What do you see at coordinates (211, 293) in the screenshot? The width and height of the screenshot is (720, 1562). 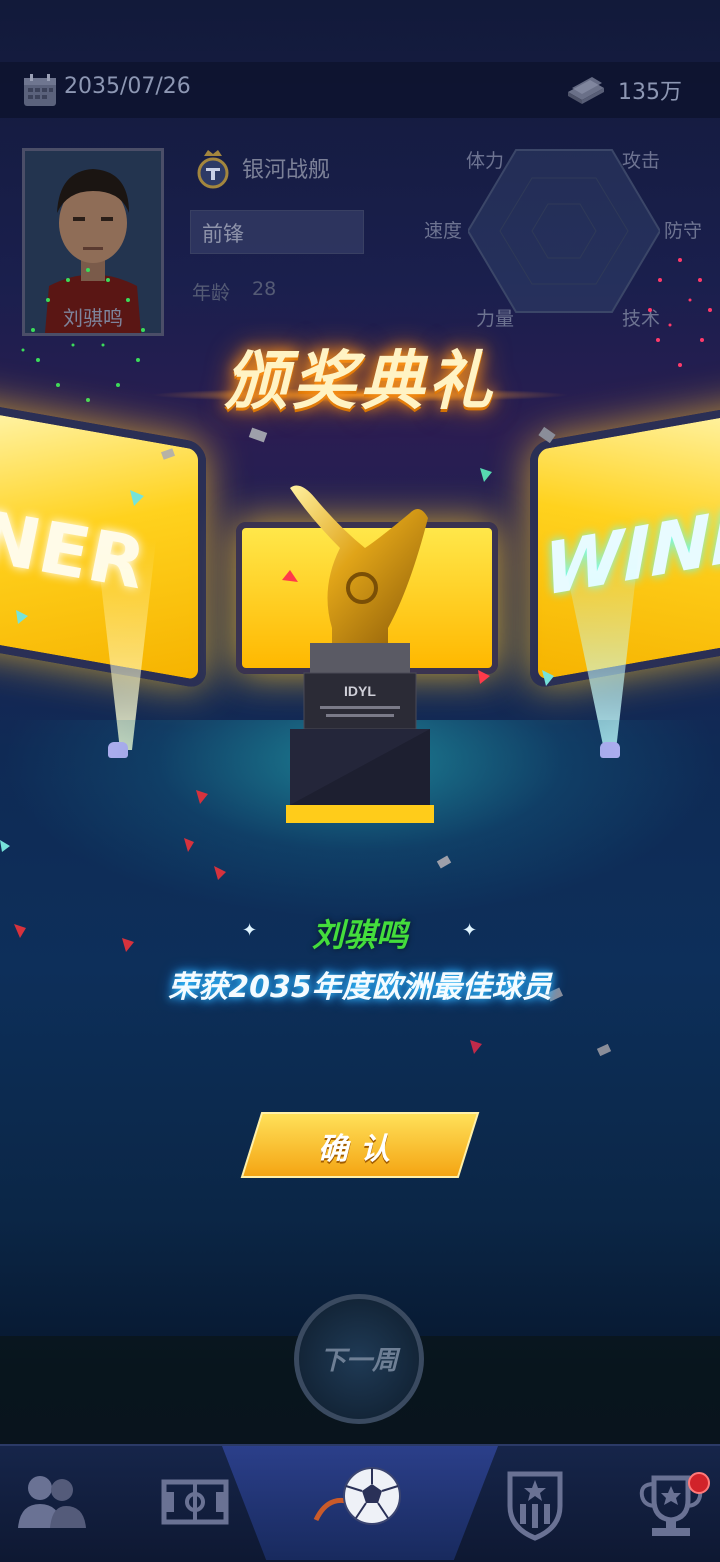 I see `age-label: 年龄` at bounding box center [211, 293].